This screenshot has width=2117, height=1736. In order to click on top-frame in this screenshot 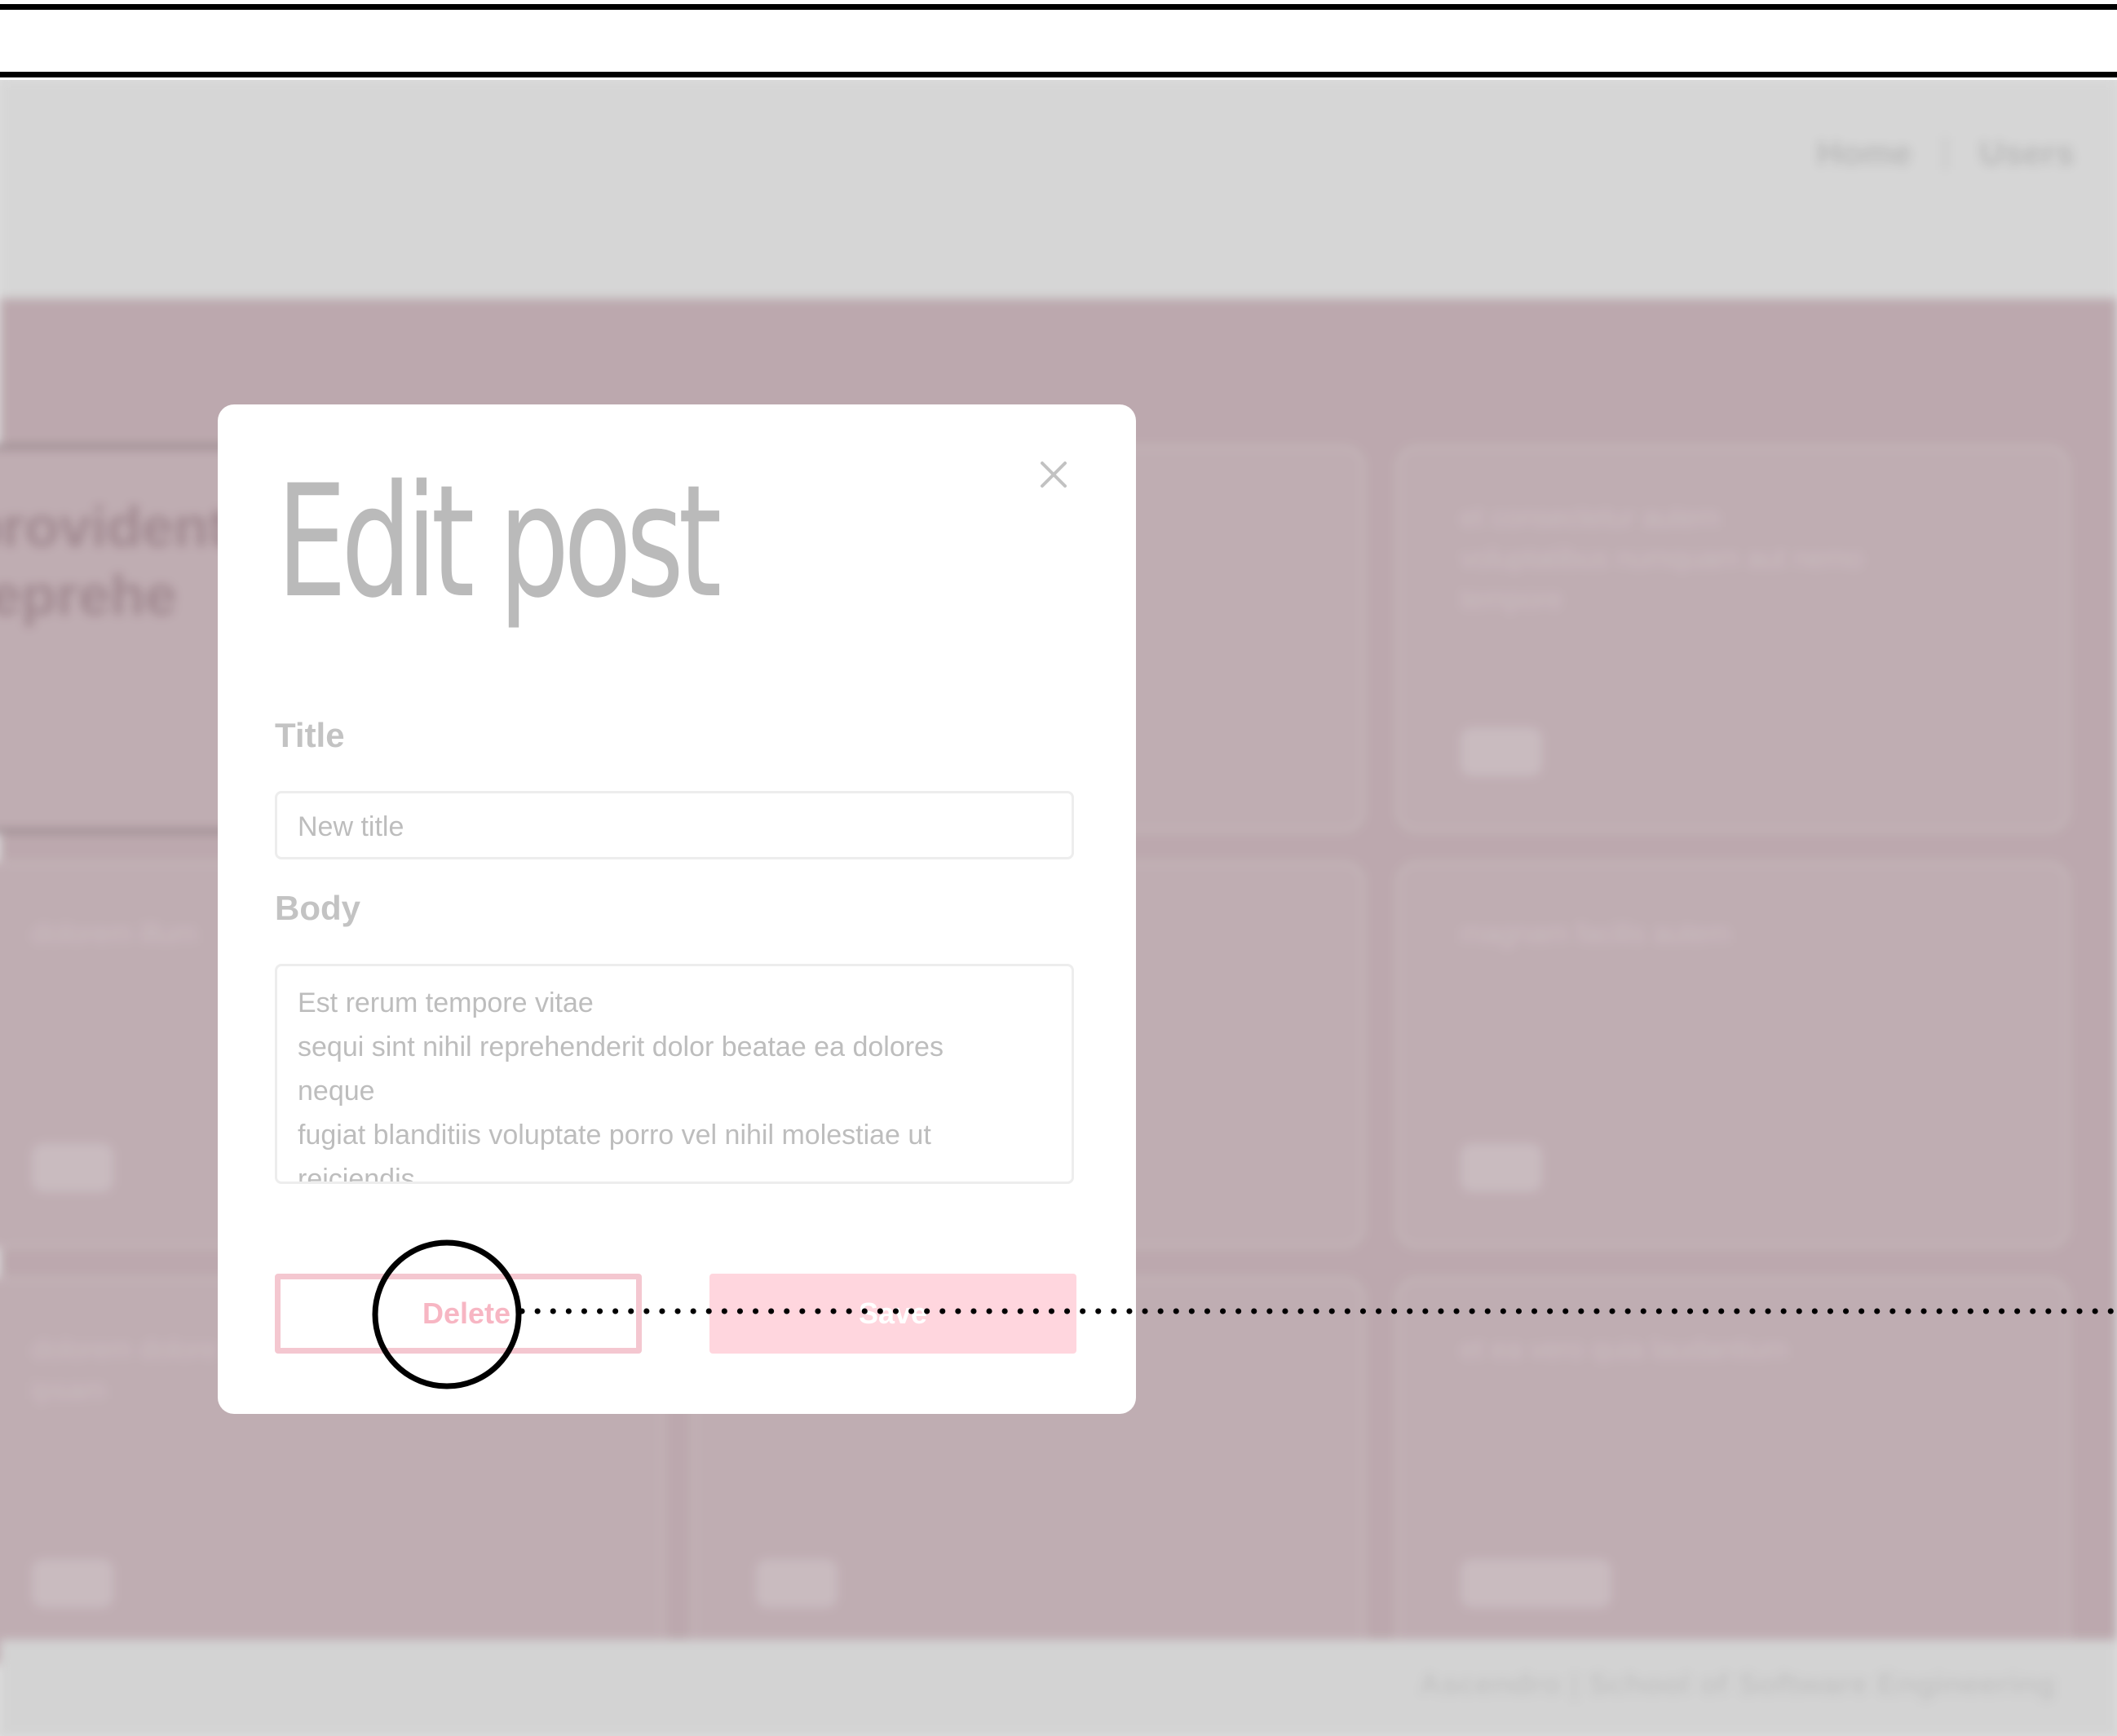, I will do `click(1058, 40)`.